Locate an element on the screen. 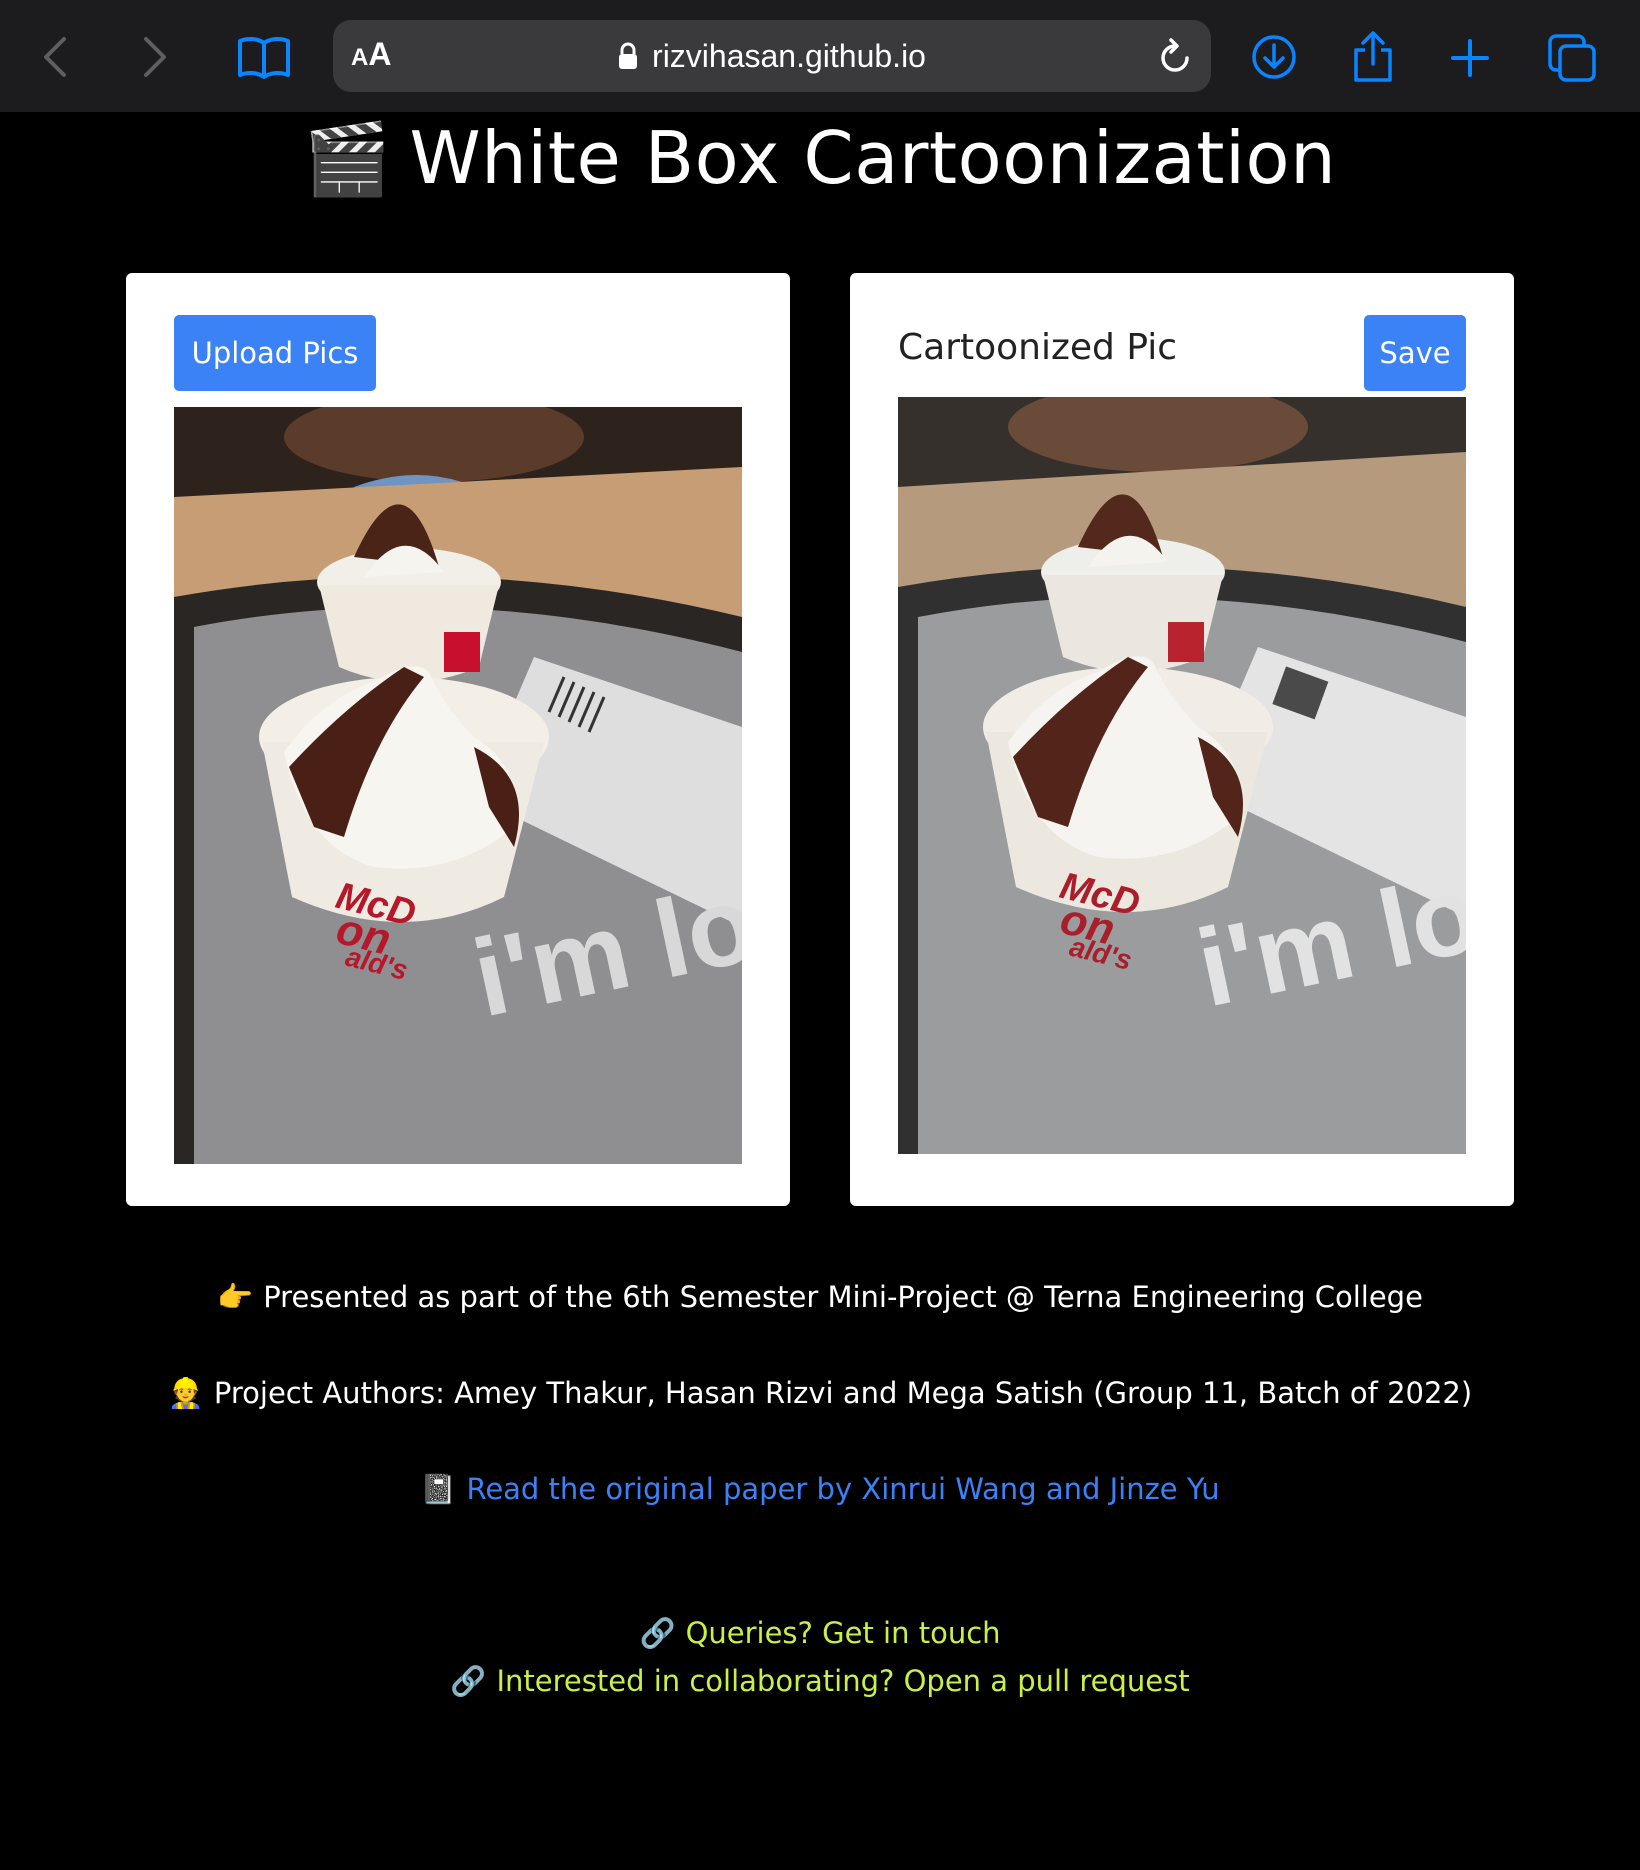 Image resolution: width=1640 pixels, height=1870 pixels. page-title-text: White Box Cartoonization is located at coordinates (873, 158).